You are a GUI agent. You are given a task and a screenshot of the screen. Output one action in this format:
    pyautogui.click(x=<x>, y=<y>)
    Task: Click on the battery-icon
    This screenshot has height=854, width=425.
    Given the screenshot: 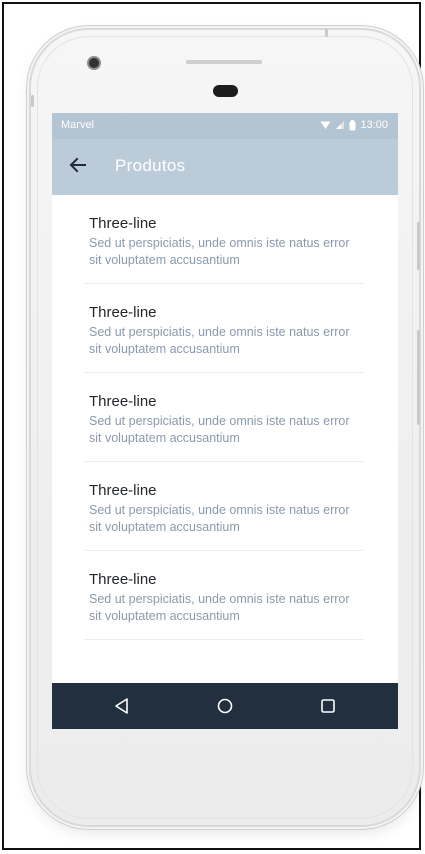 What is the action you would take?
    pyautogui.click(x=352, y=124)
    